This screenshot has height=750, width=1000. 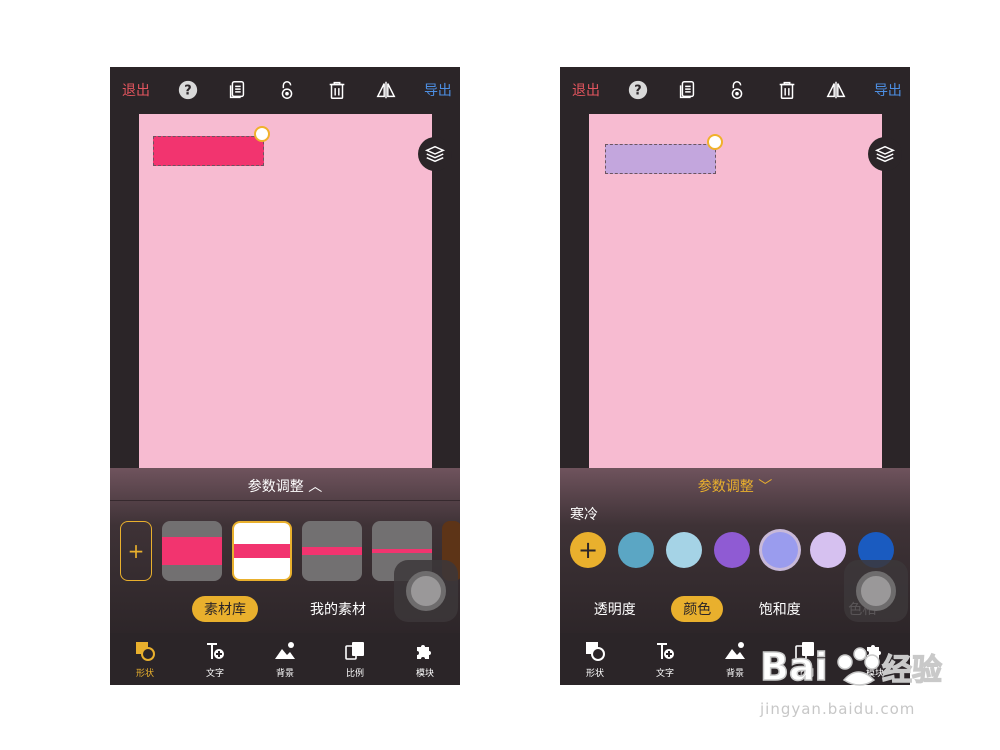 I want to click on puzzle-icon, so click(x=424, y=652).